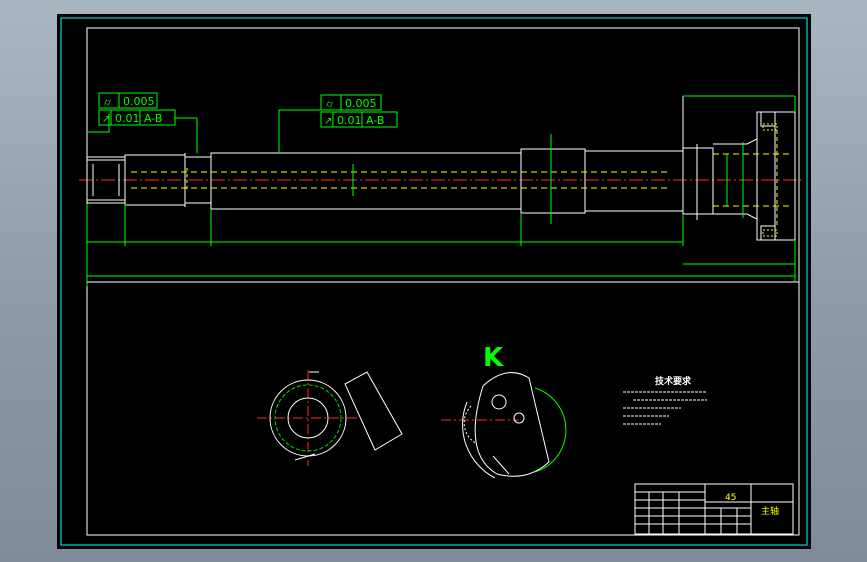  I want to click on shaft-body, so click(366, 181).